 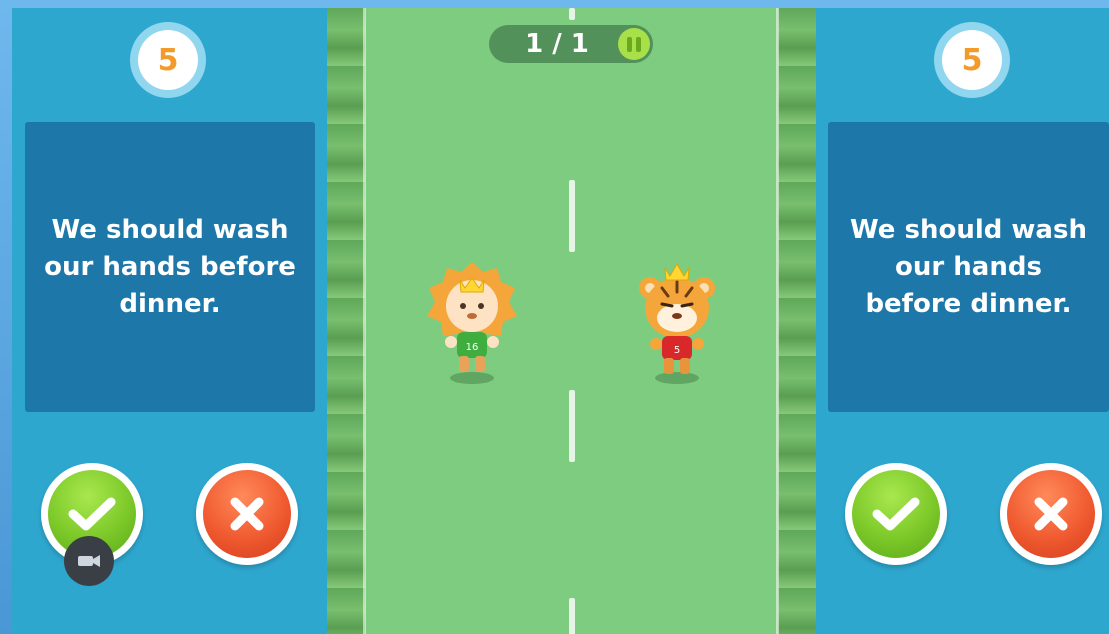 I want to click on left-score-badge: 5, so click(x=168, y=60).